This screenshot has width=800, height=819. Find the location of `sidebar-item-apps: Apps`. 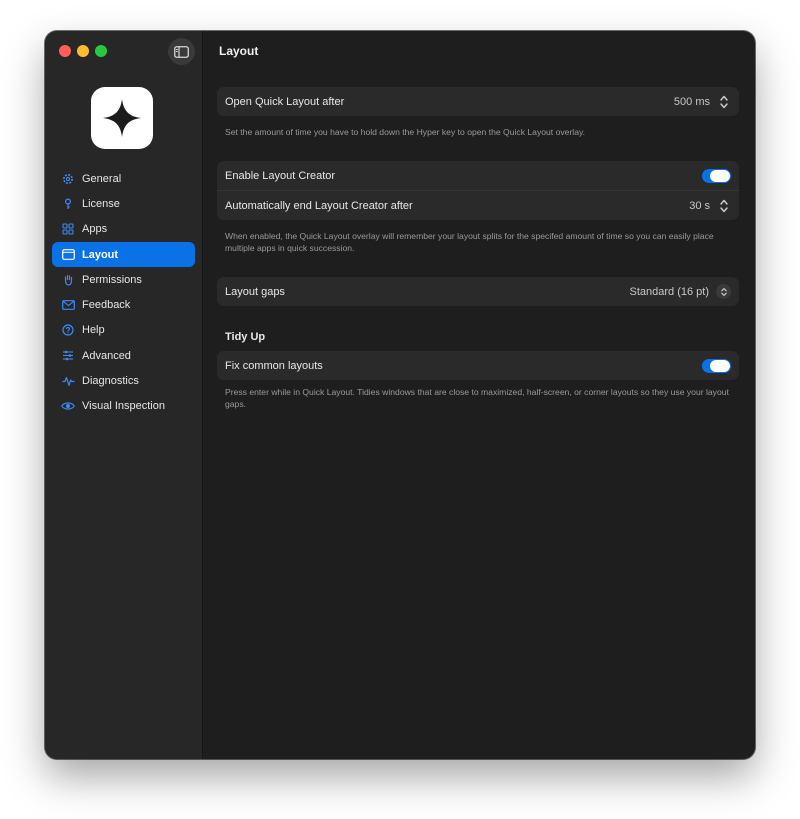

sidebar-item-apps: Apps is located at coordinates (123, 229).